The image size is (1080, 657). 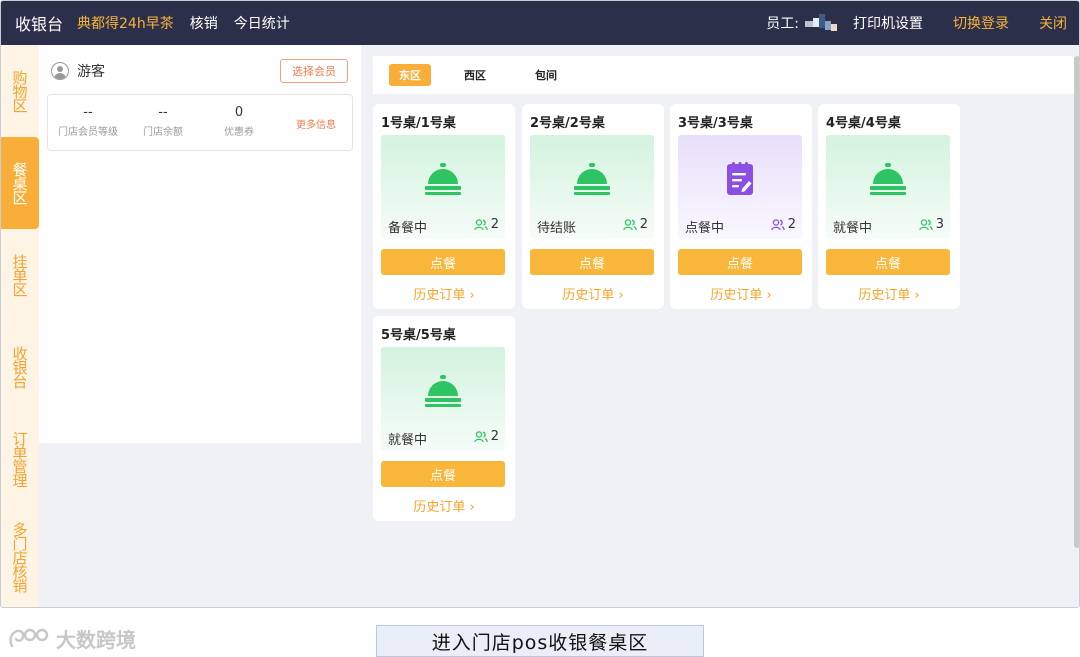 What do you see at coordinates (20, 183) in the screenshot?
I see `sidebar-item-tables: 餐桌区` at bounding box center [20, 183].